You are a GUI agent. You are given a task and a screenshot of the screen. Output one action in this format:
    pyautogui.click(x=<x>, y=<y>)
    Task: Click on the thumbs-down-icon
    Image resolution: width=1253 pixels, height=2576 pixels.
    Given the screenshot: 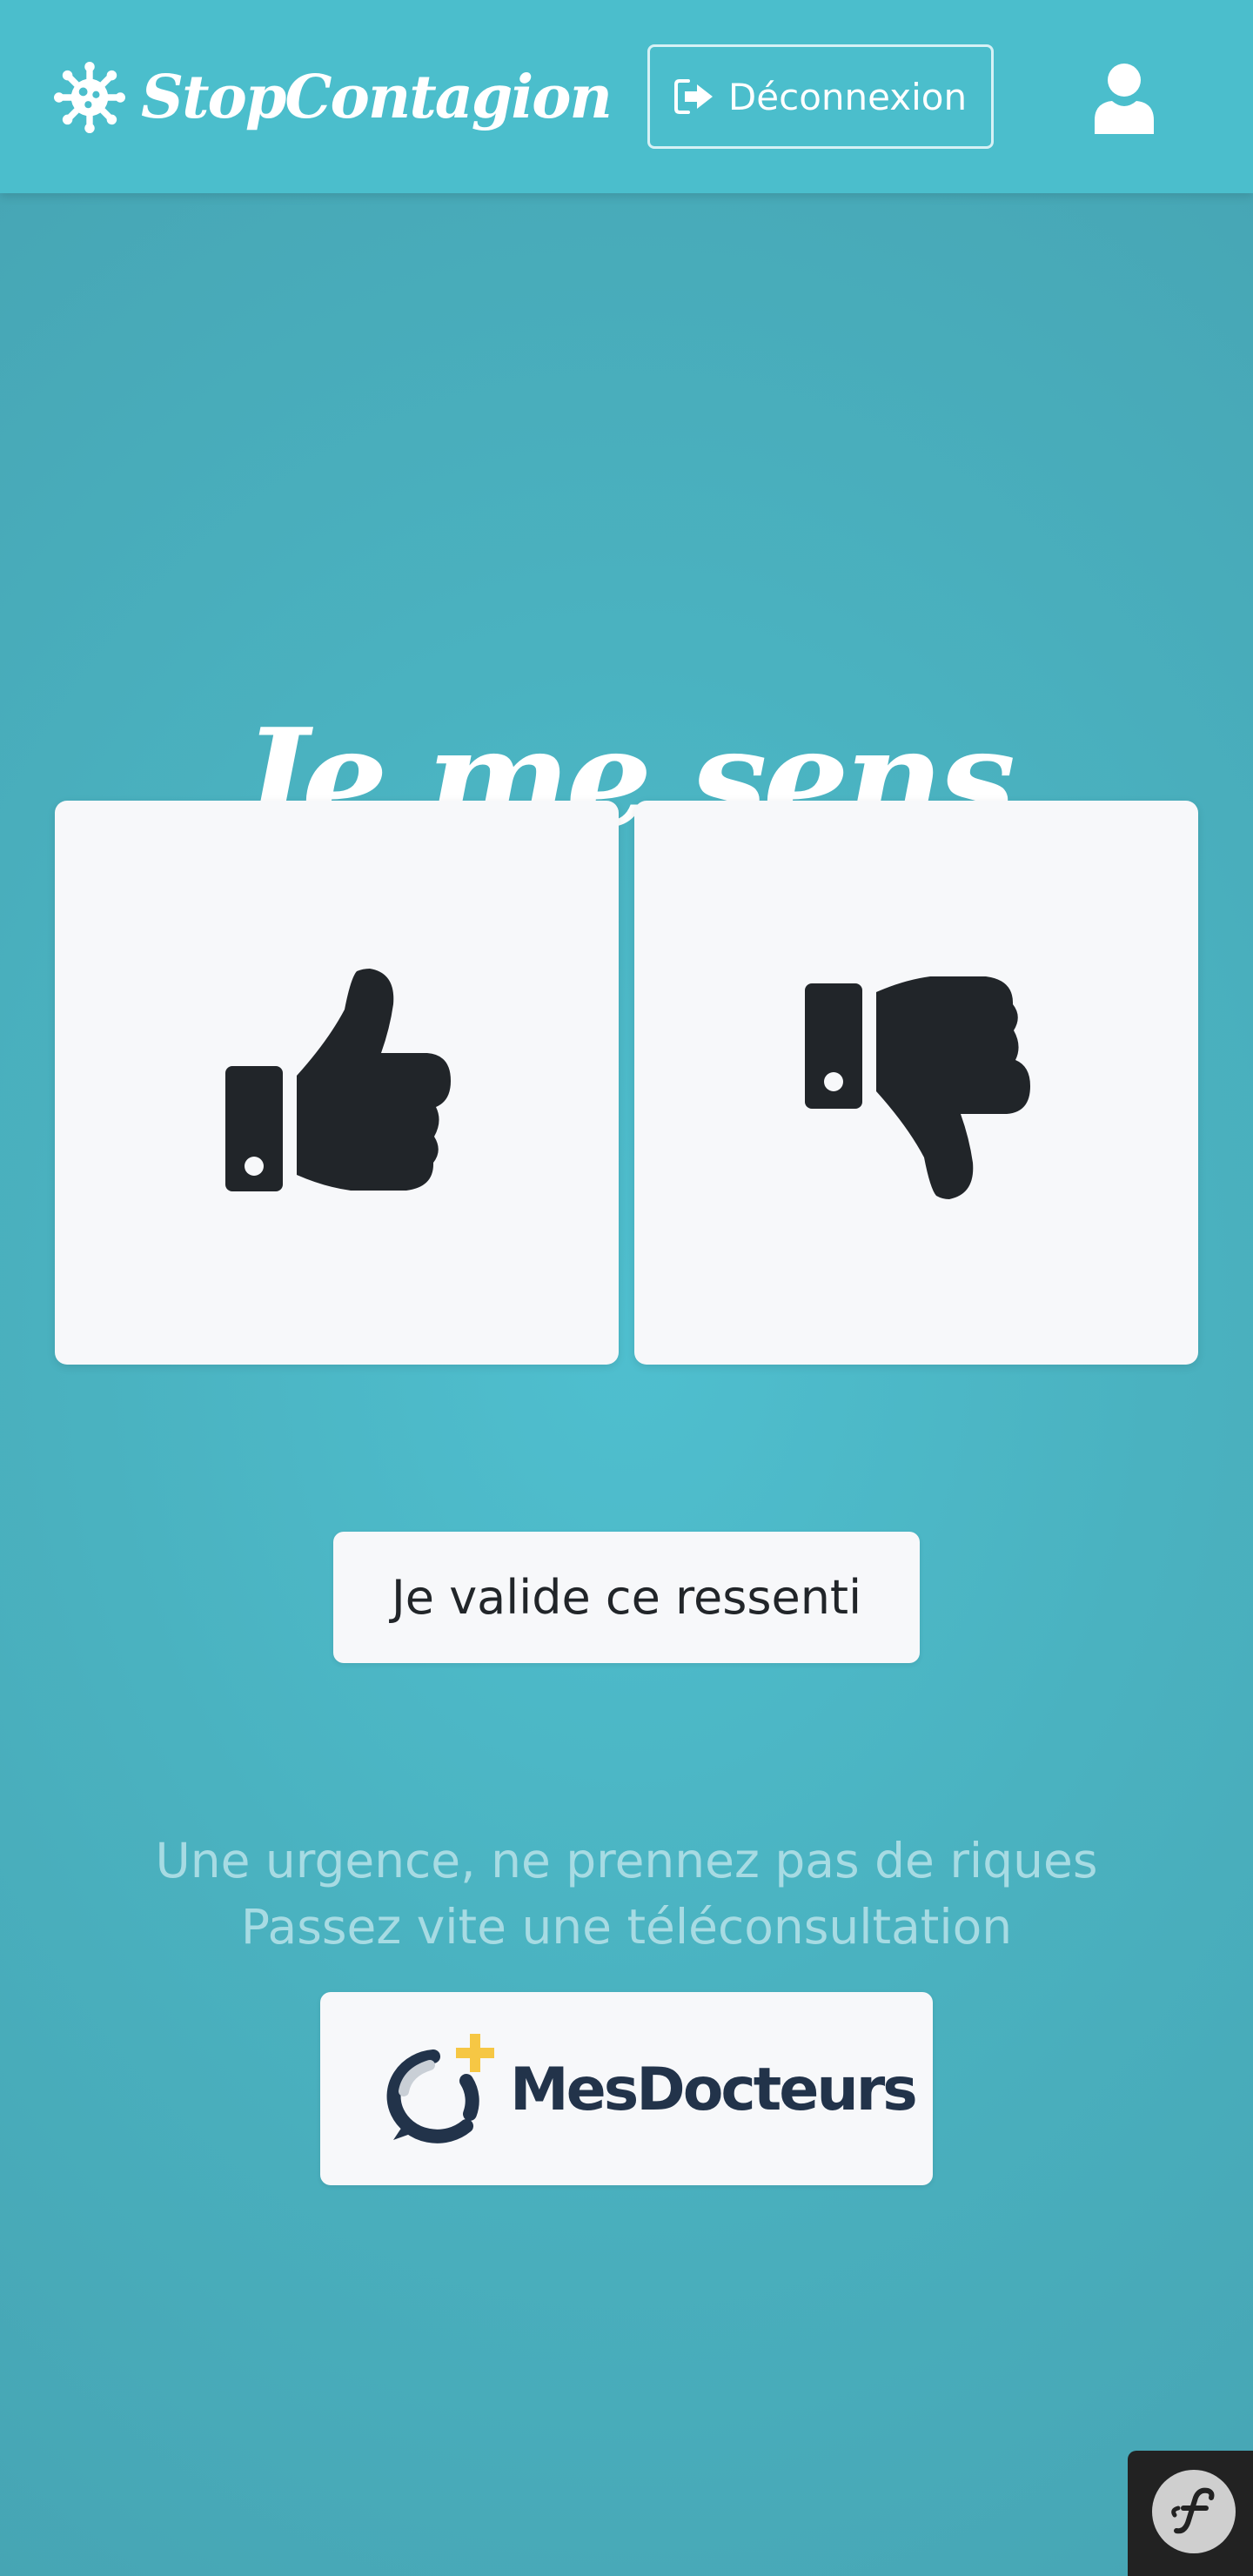 What is the action you would take?
    pyautogui.click(x=918, y=1088)
    